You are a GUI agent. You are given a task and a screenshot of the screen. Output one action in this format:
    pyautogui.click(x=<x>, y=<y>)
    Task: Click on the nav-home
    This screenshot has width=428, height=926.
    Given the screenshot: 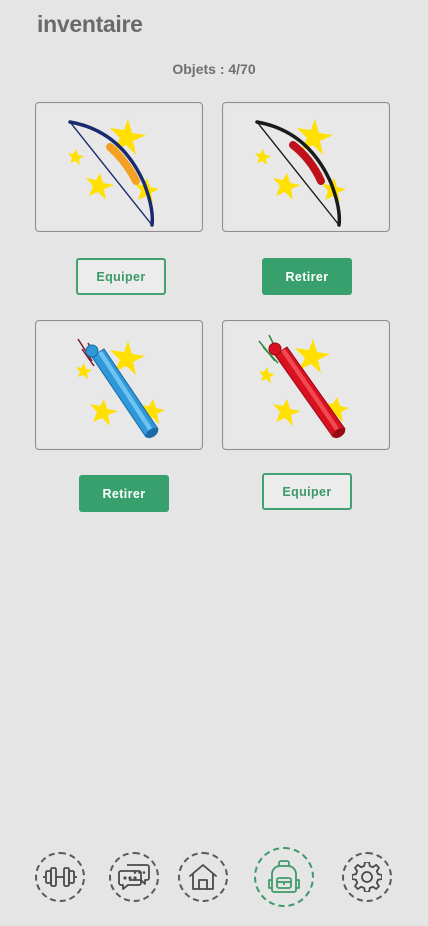 What is the action you would take?
    pyautogui.click(x=203, y=877)
    